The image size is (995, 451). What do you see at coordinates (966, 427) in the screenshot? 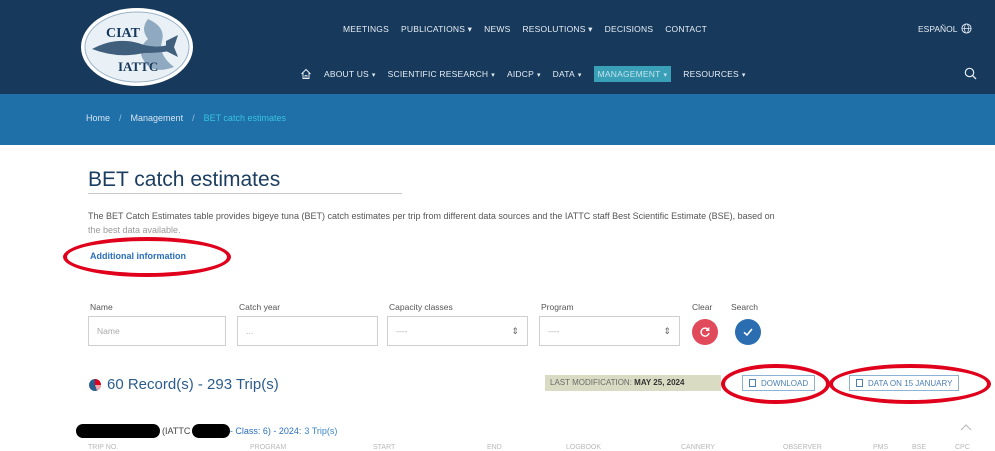
I see `chevron-up-icon` at bounding box center [966, 427].